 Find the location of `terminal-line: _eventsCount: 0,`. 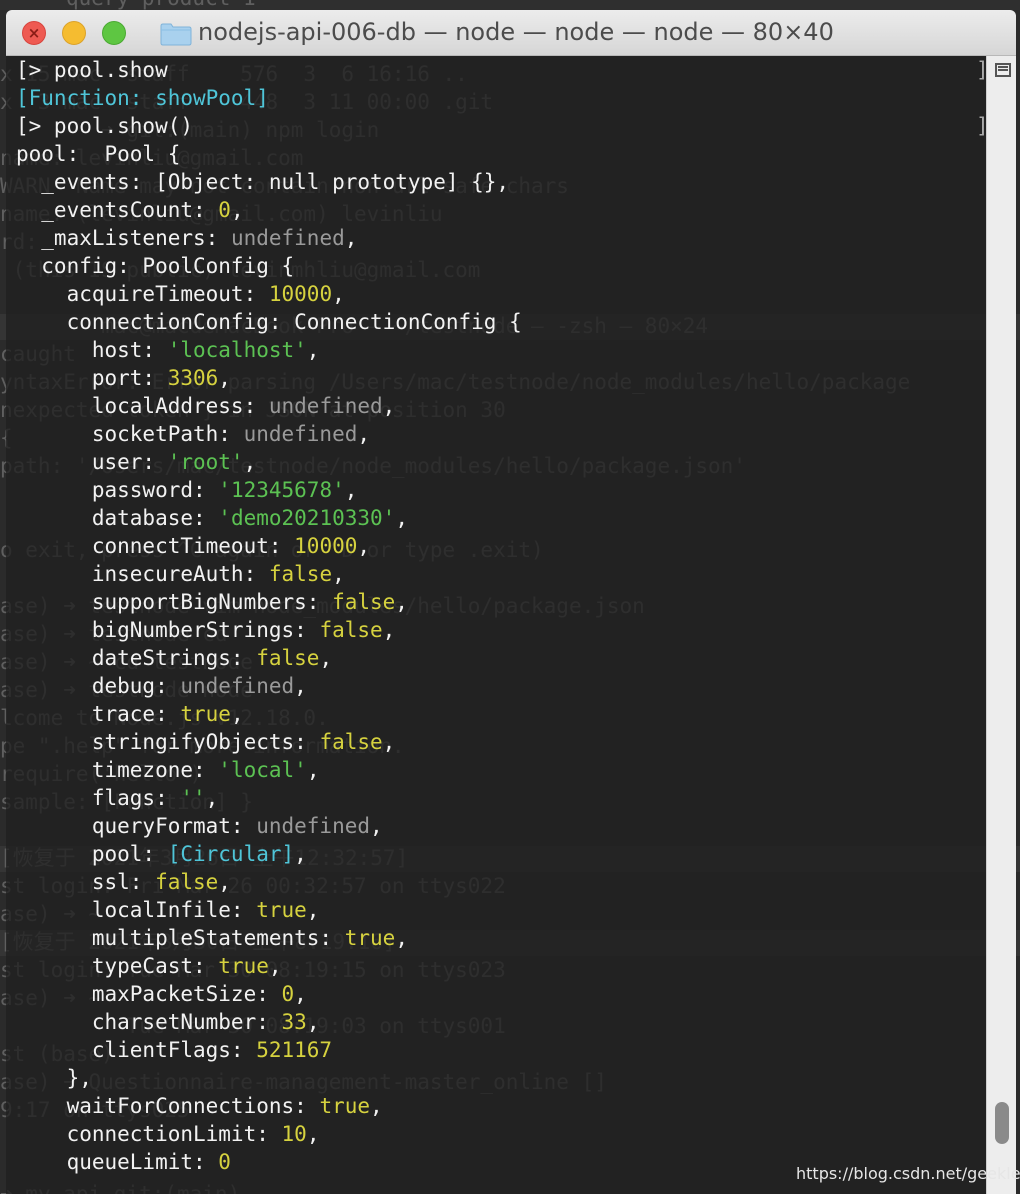

terminal-line: _eventsCount: 0, is located at coordinates (130, 210).